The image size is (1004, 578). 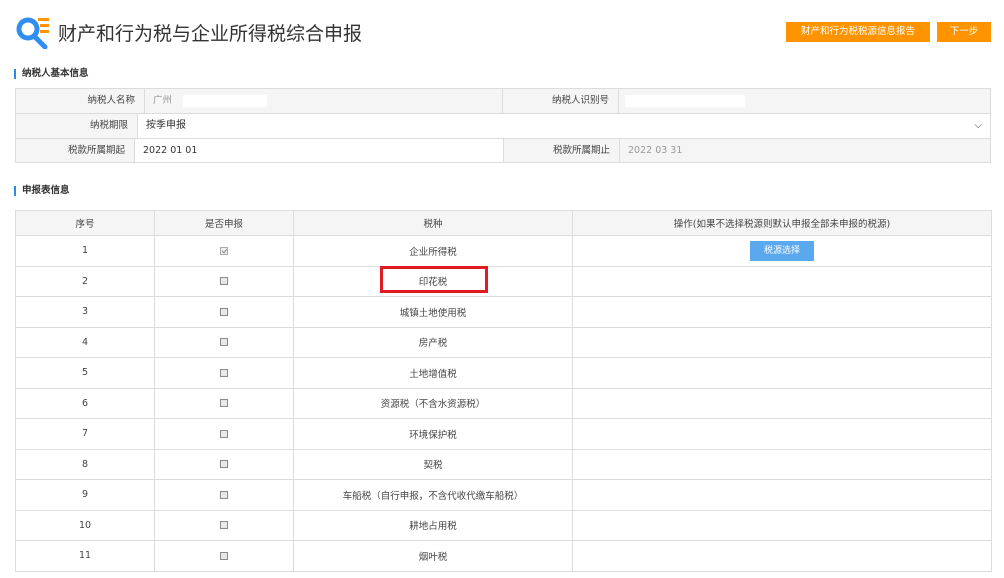 I want to click on tax-type-cell: 车船税（自行申报，不含代收代缴车船税）, so click(x=433, y=495).